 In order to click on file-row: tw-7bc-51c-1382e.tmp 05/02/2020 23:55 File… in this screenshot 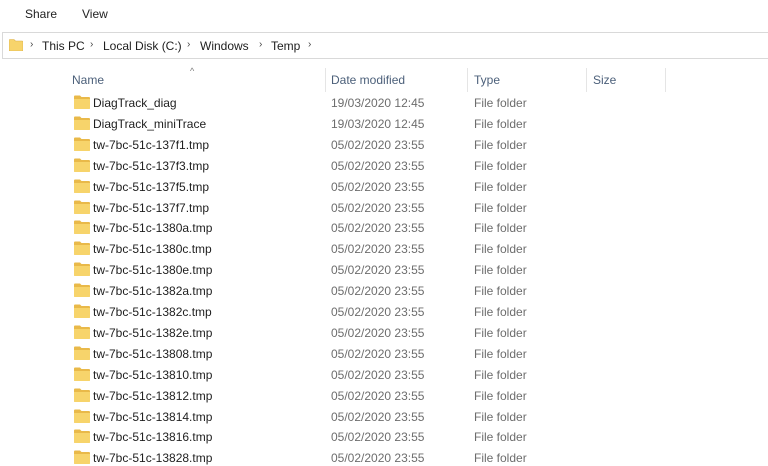, I will do `click(384, 332)`.